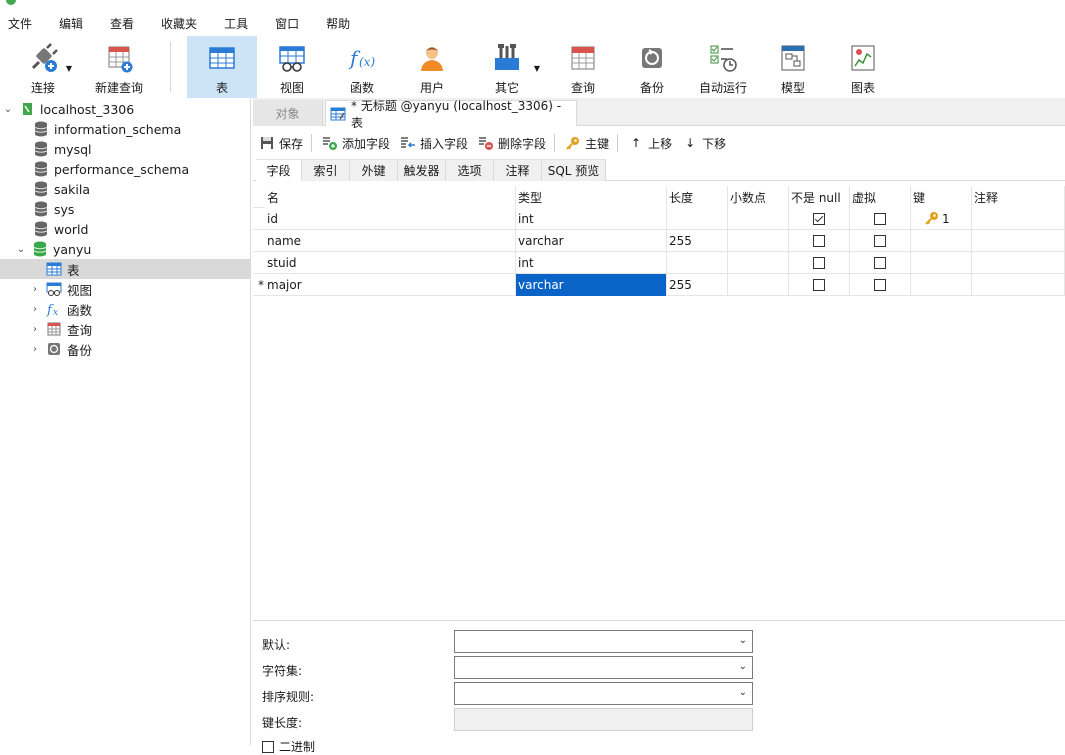 Image resolution: width=1065 pixels, height=755 pixels. What do you see at coordinates (583, 67) in the screenshot?
I see `query-button: 查询` at bounding box center [583, 67].